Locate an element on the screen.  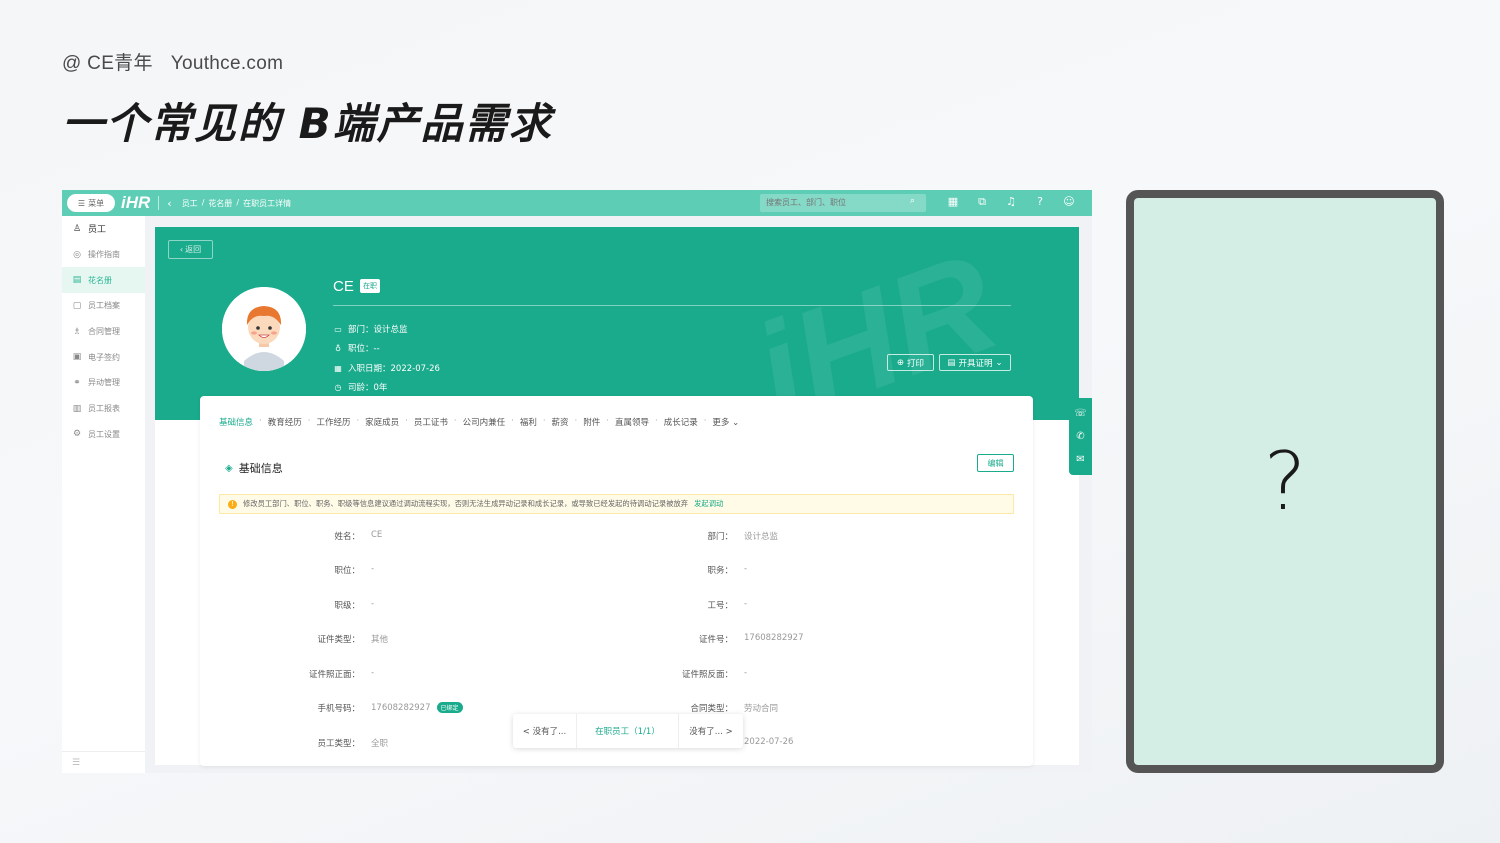
sidebar-item-employee: ♙ 员工 is located at coordinates (103, 229).